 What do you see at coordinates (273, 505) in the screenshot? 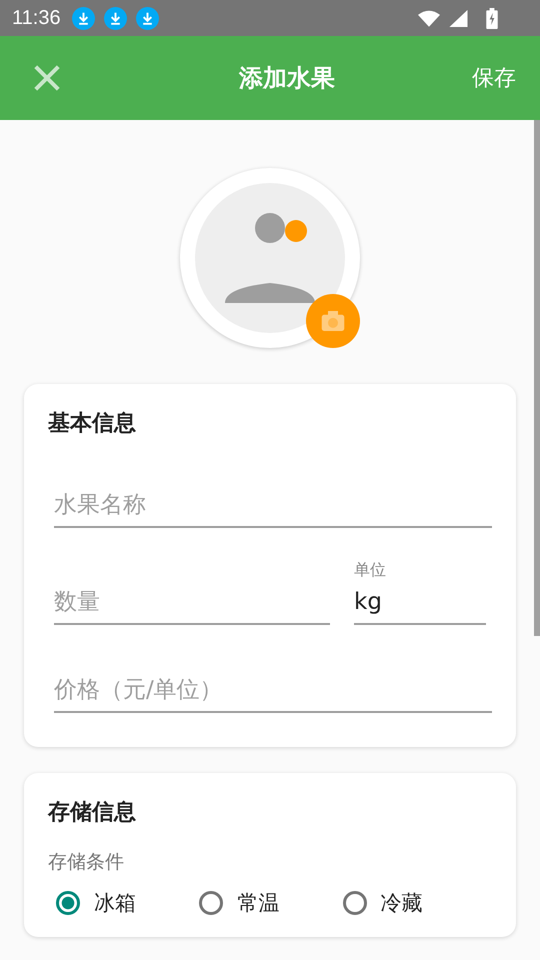
I see `input-field: 水果名称` at bounding box center [273, 505].